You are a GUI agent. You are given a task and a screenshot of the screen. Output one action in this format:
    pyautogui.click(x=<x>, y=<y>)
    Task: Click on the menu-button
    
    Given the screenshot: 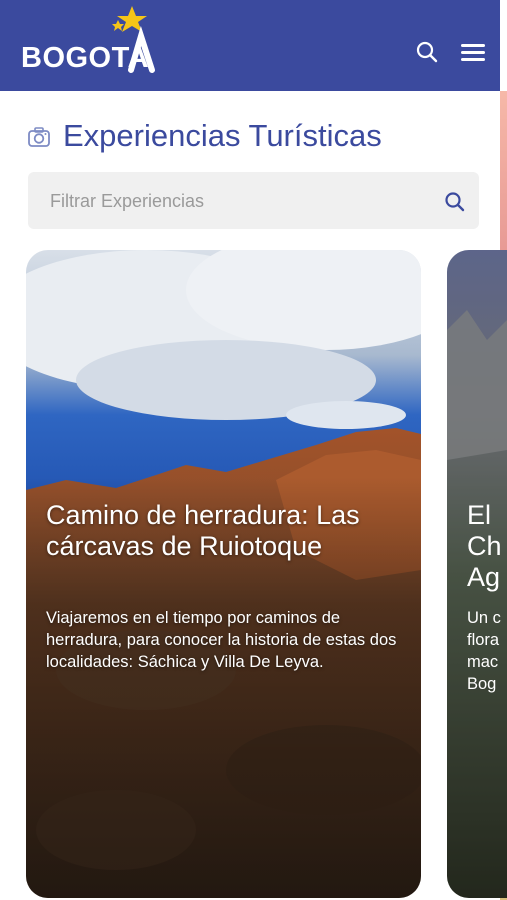 What is the action you would take?
    pyautogui.click(x=473, y=52)
    